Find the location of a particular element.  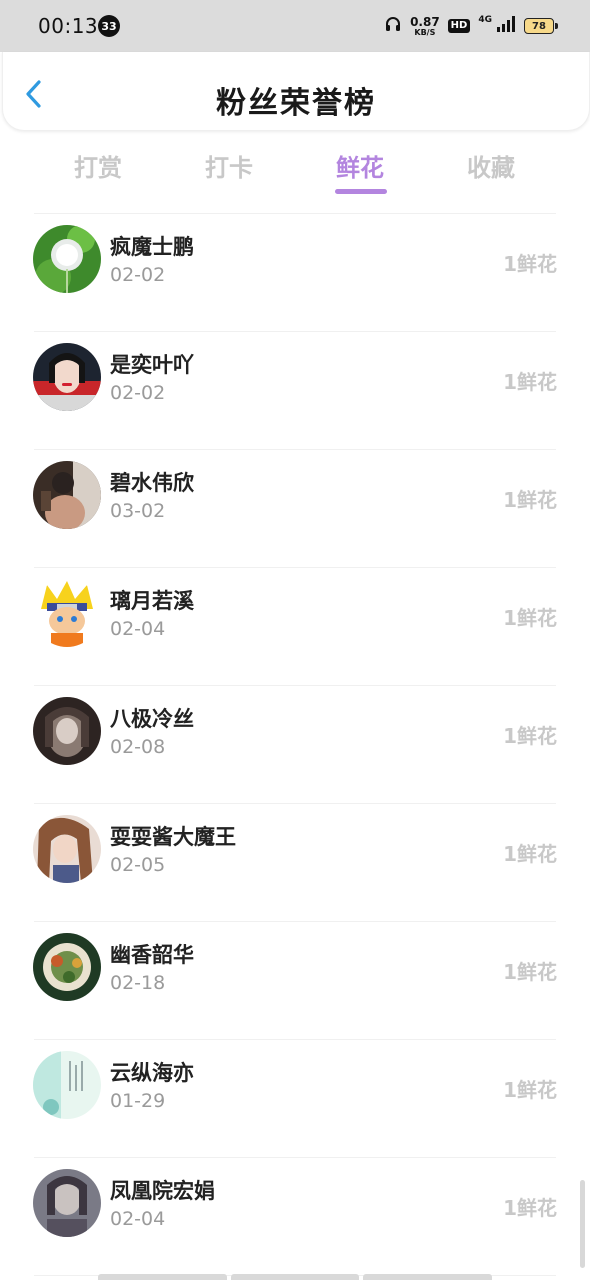

tab-checkin: 打卡 is located at coordinates (229, 165).